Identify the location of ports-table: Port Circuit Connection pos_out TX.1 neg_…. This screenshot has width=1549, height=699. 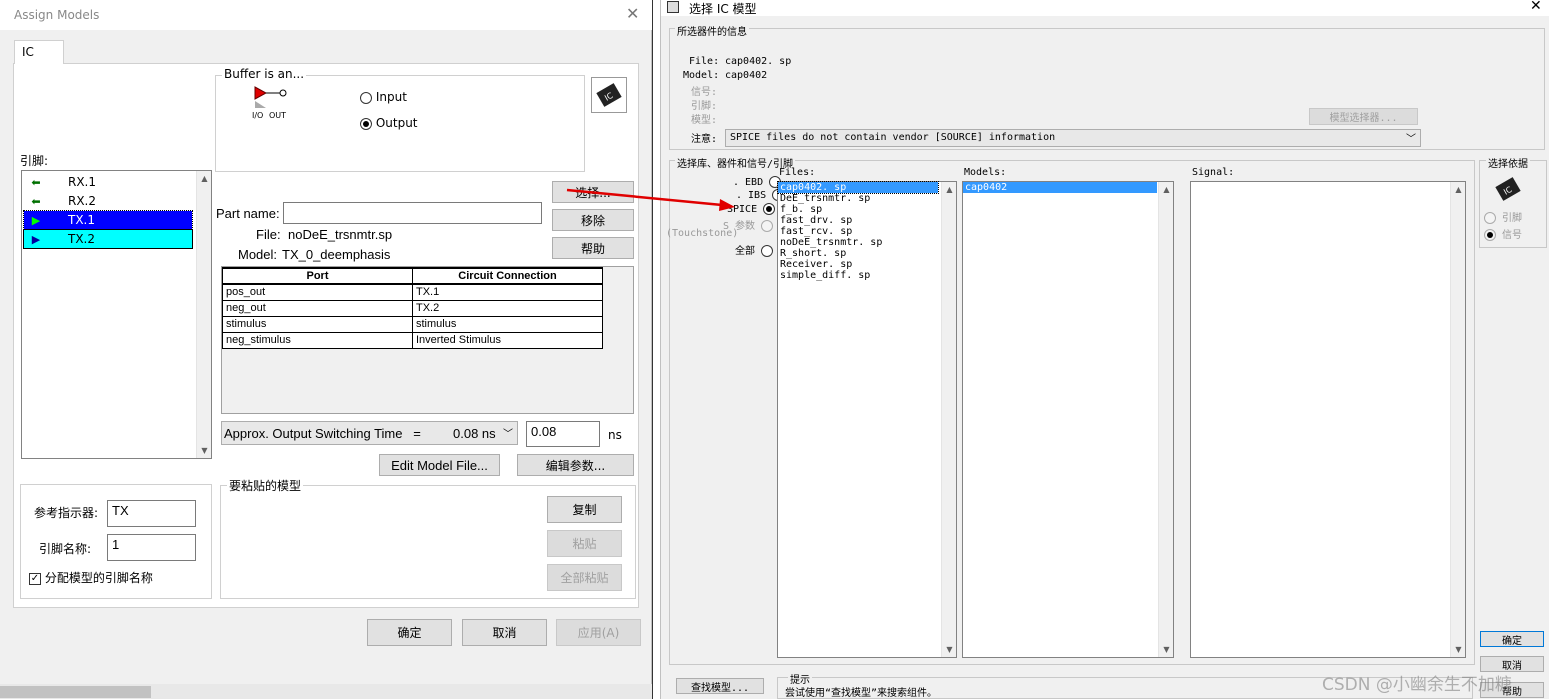
(412, 308).